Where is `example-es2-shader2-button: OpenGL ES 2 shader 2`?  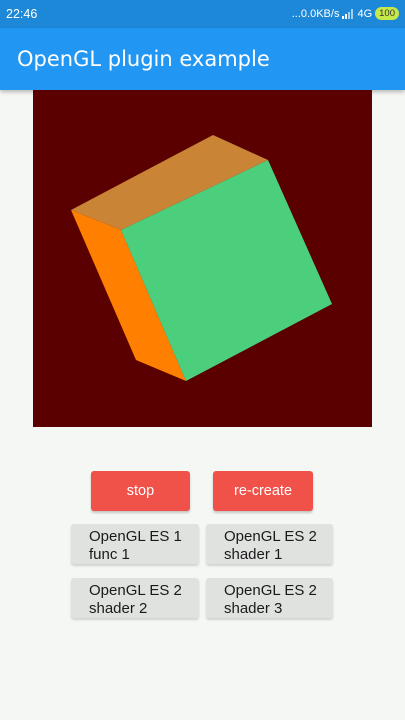
example-es2-shader2-button: OpenGL ES 2 shader 2 is located at coordinates (135, 598).